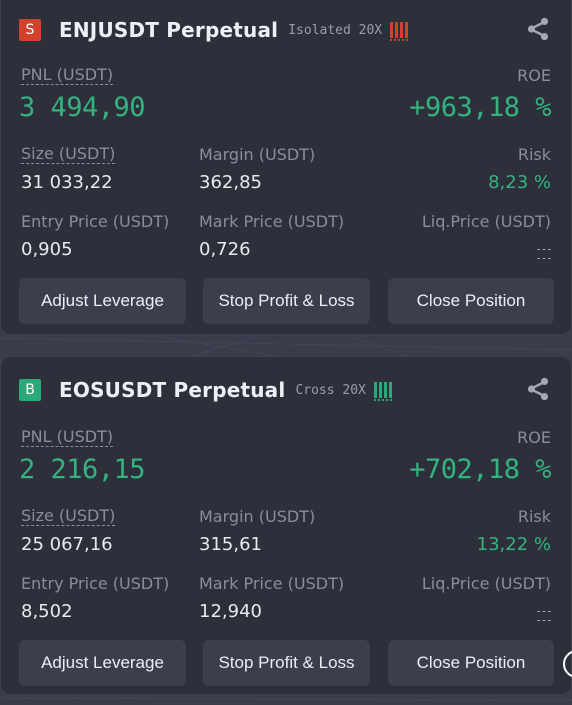 The image size is (572, 705). What do you see at coordinates (30, 390) in the screenshot?
I see `side-badge-buy: B` at bounding box center [30, 390].